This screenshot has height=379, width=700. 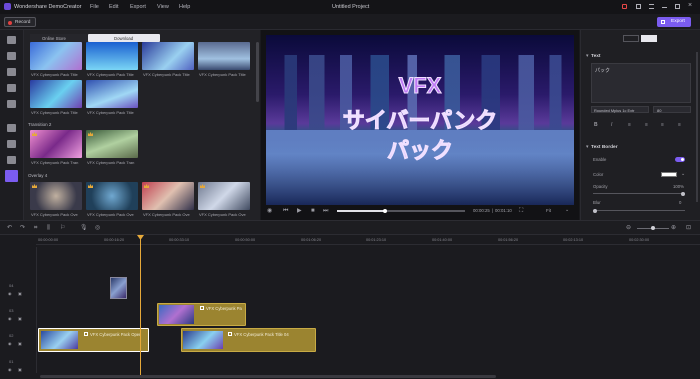 What do you see at coordinates (222, 214) in the screenshot?
I see `overlay-thumb-4-label: VFX Cyberpunk Pack Ove` at bounding box center [222, 214].